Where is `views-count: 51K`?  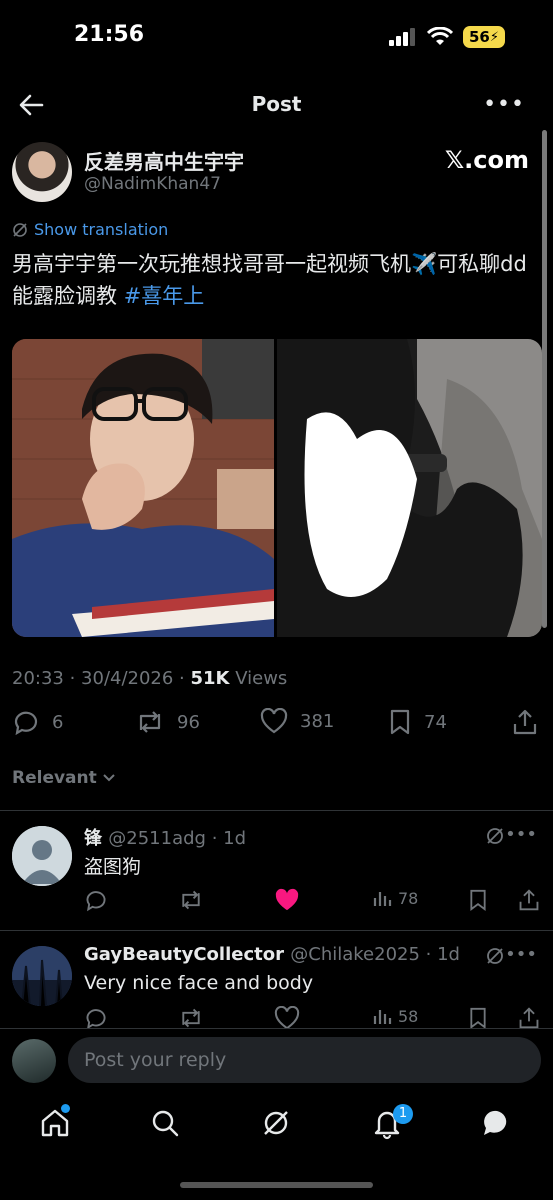
views-count: 51K is located at coordinates (210, 678).